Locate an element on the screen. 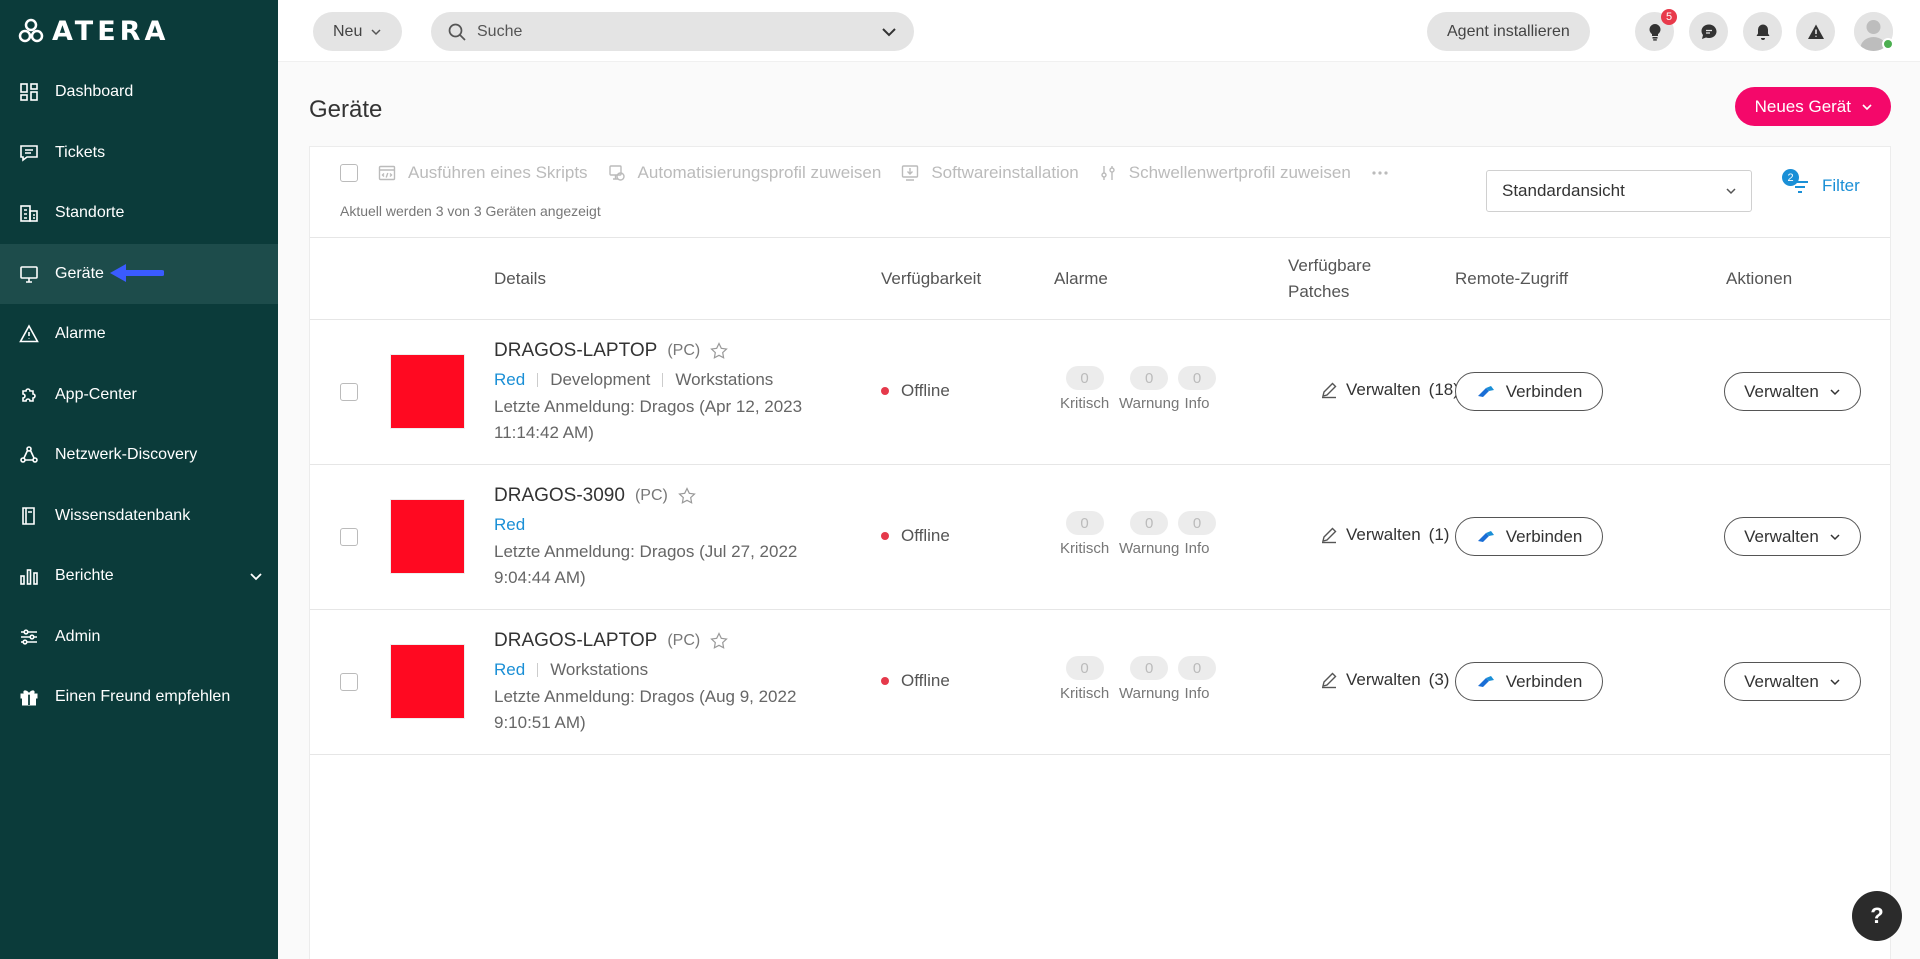  manage-patches-link: Verwalten (3) is located at coordinates (1384, 680).